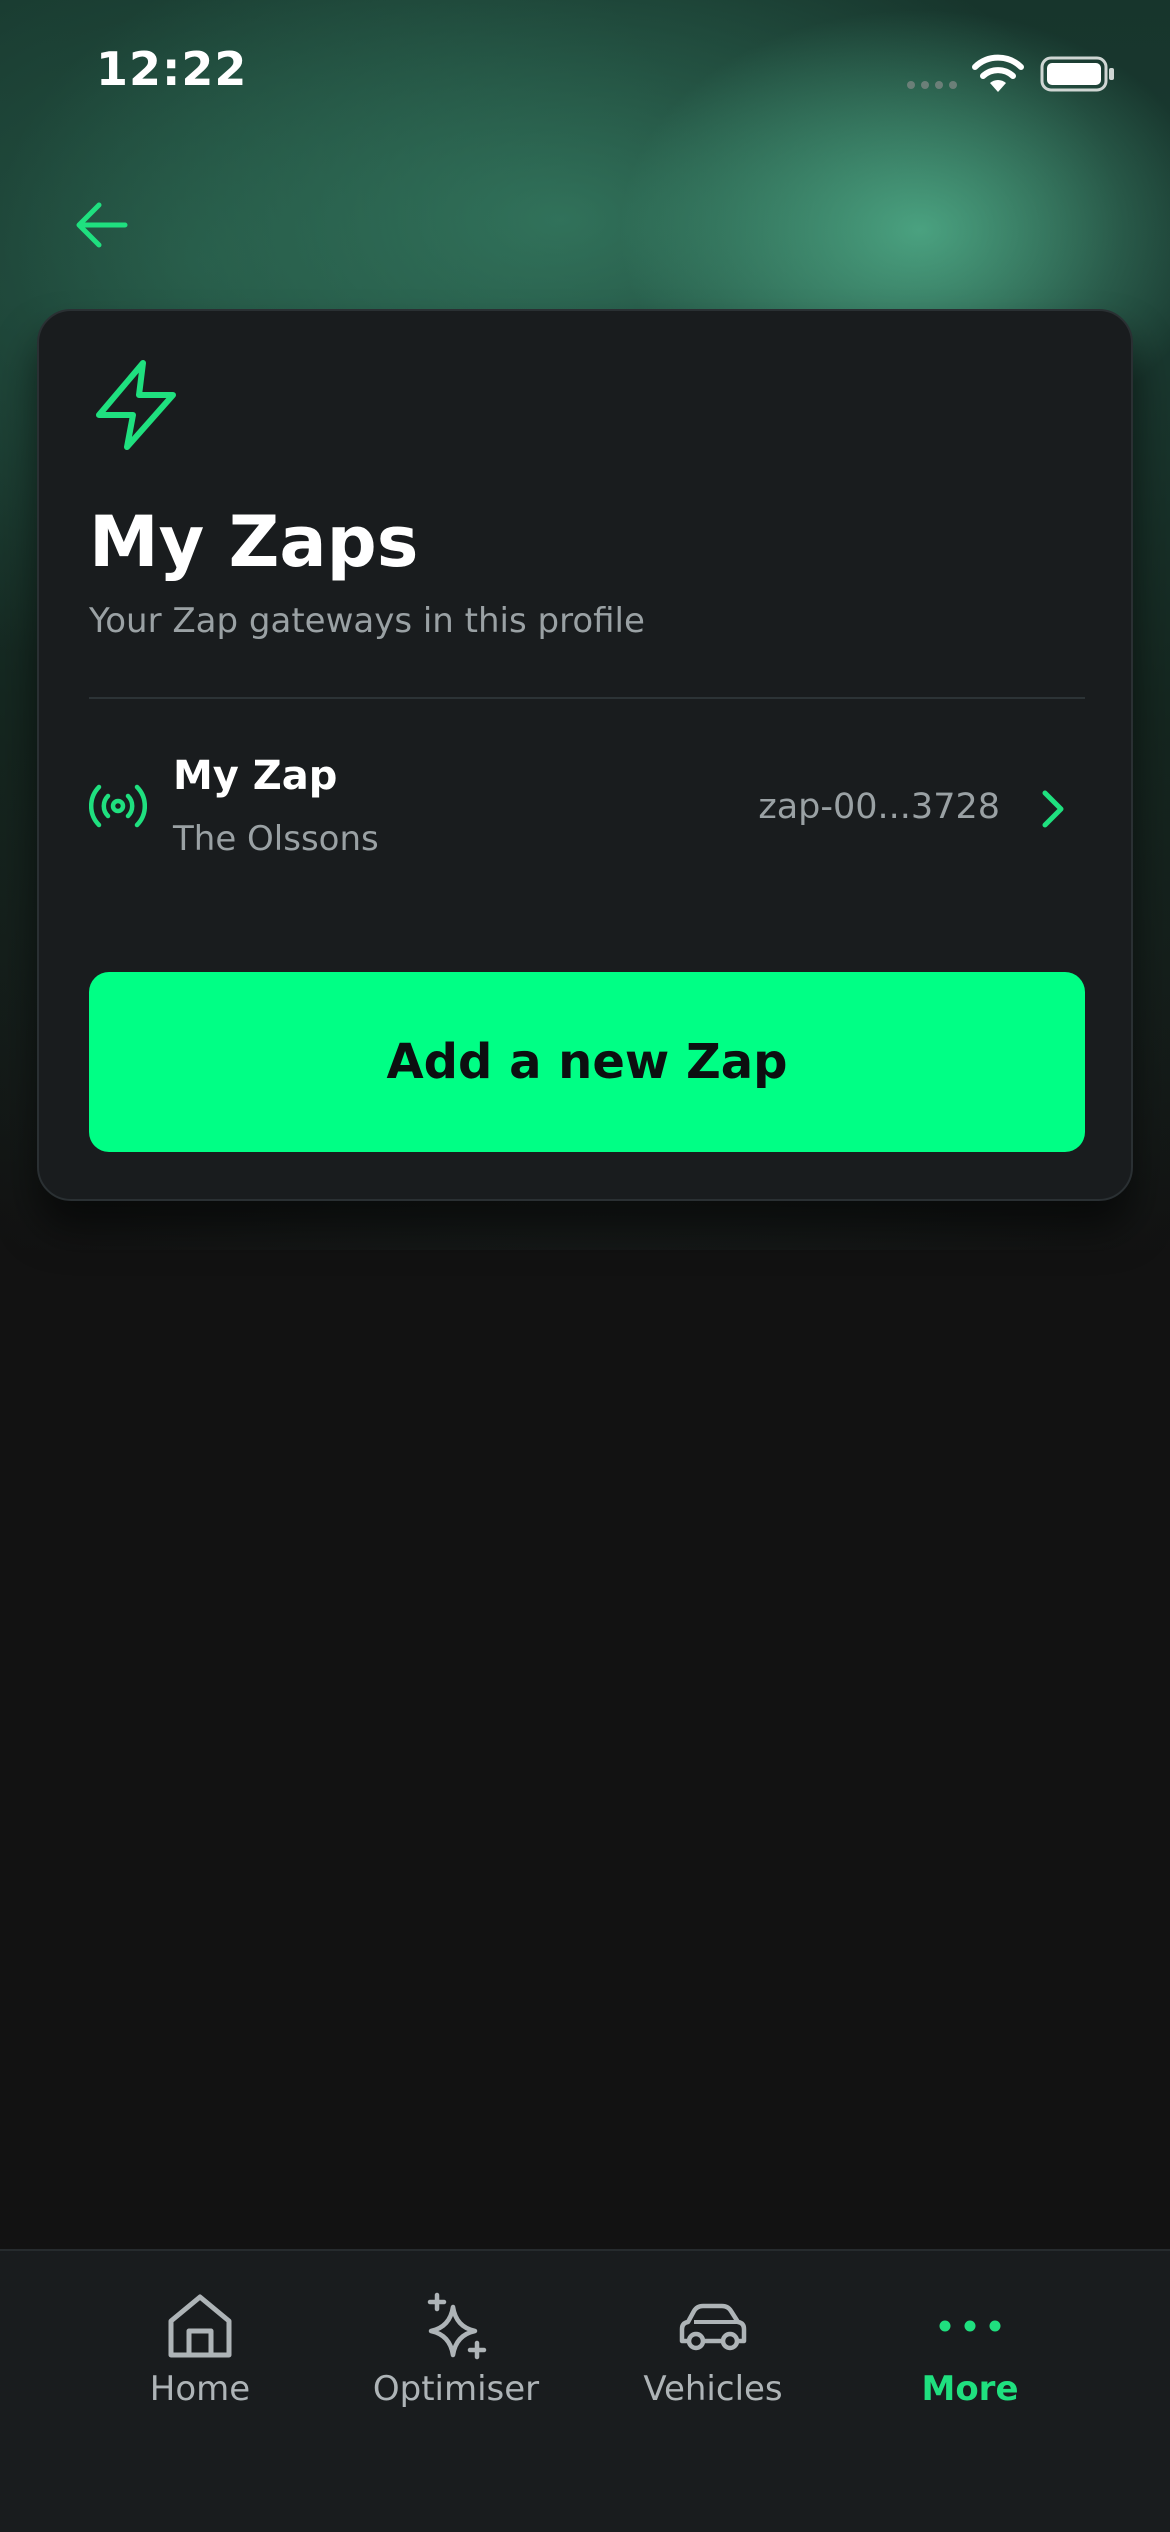 The height and width of the screenshot is (2532, 1170). Describe the element at coordinates (367, 621) in the screenshot. I see `page-subtitle: Your Zap gateways in this profile` at that location.